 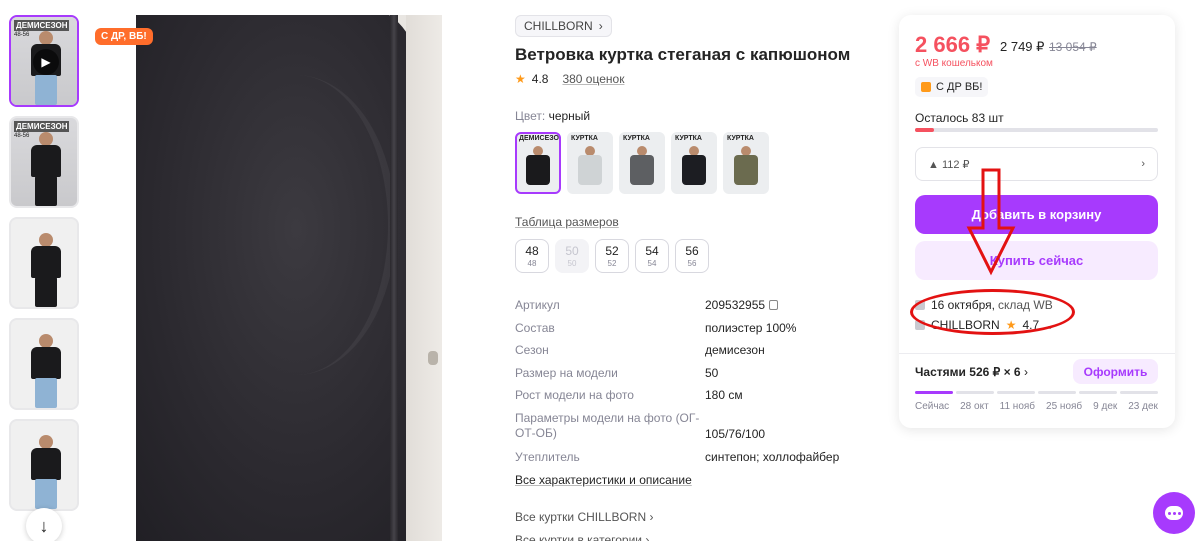 I want to click on rating-value: 4.8, so click(x=540, y=79).